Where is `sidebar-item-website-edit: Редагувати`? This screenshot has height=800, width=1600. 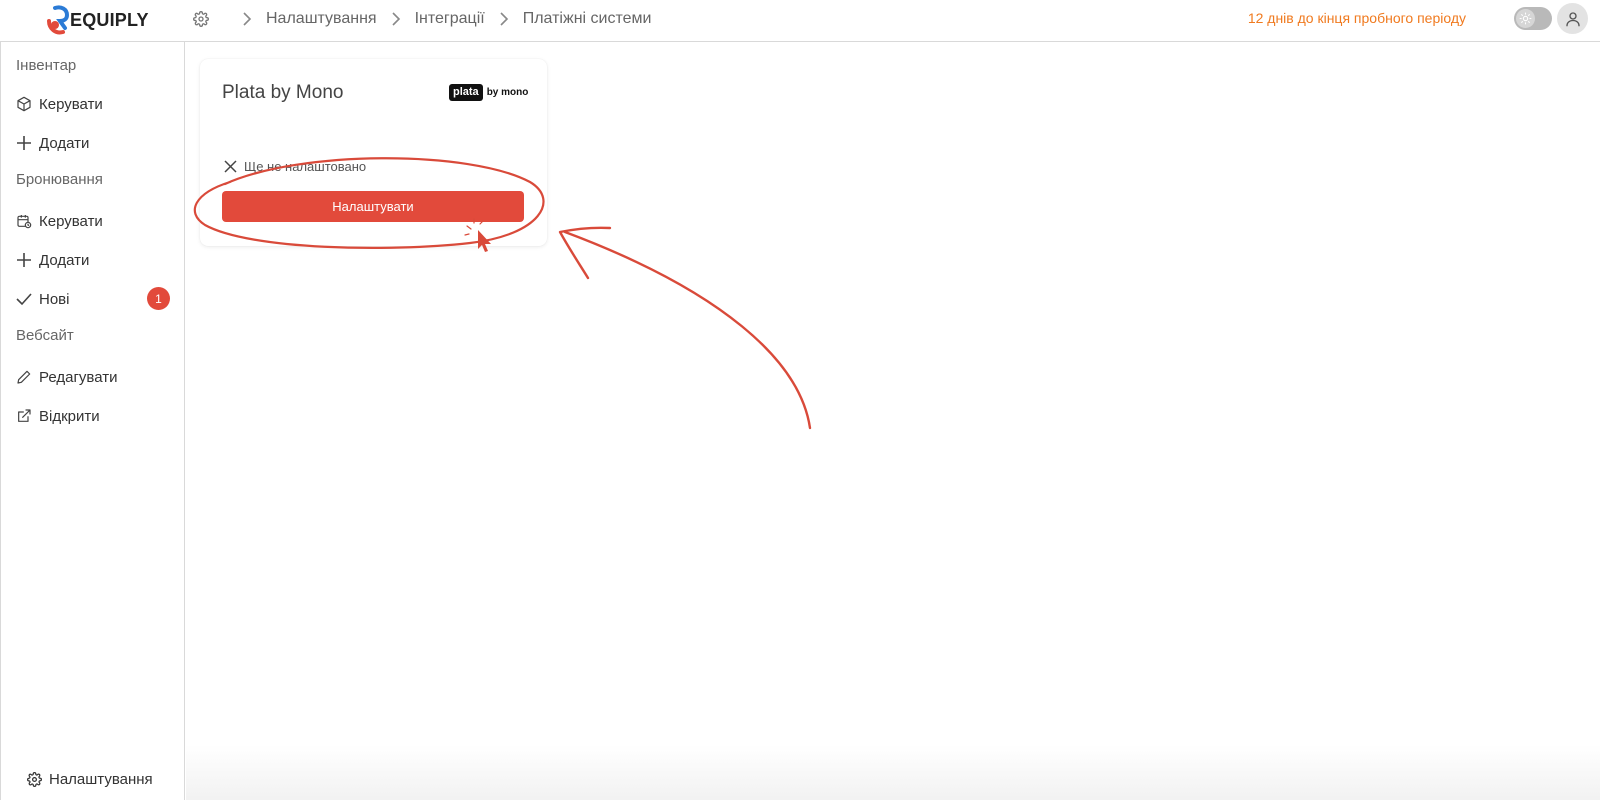 sidebar-item-website-edit: Редагувати is located at coordinates (96, 377).